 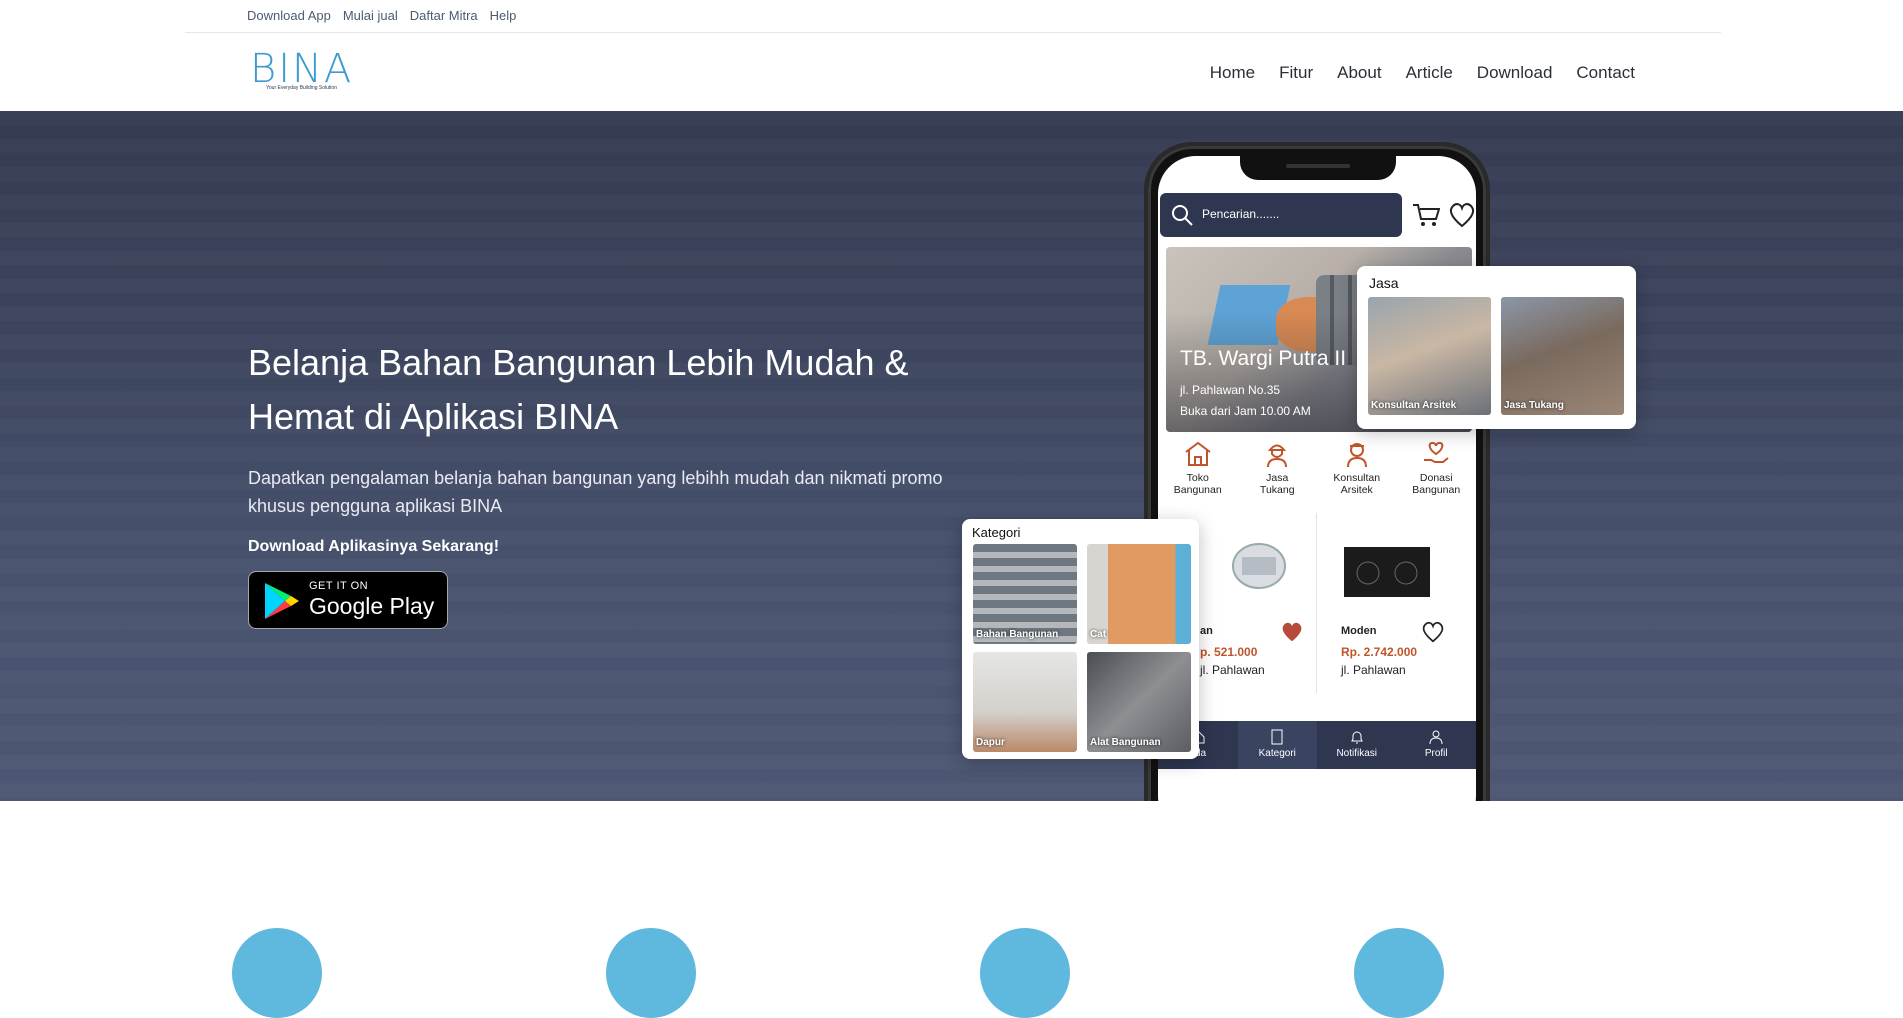 I want to click on donation-hand-icon, so click(x=1436, y=452).